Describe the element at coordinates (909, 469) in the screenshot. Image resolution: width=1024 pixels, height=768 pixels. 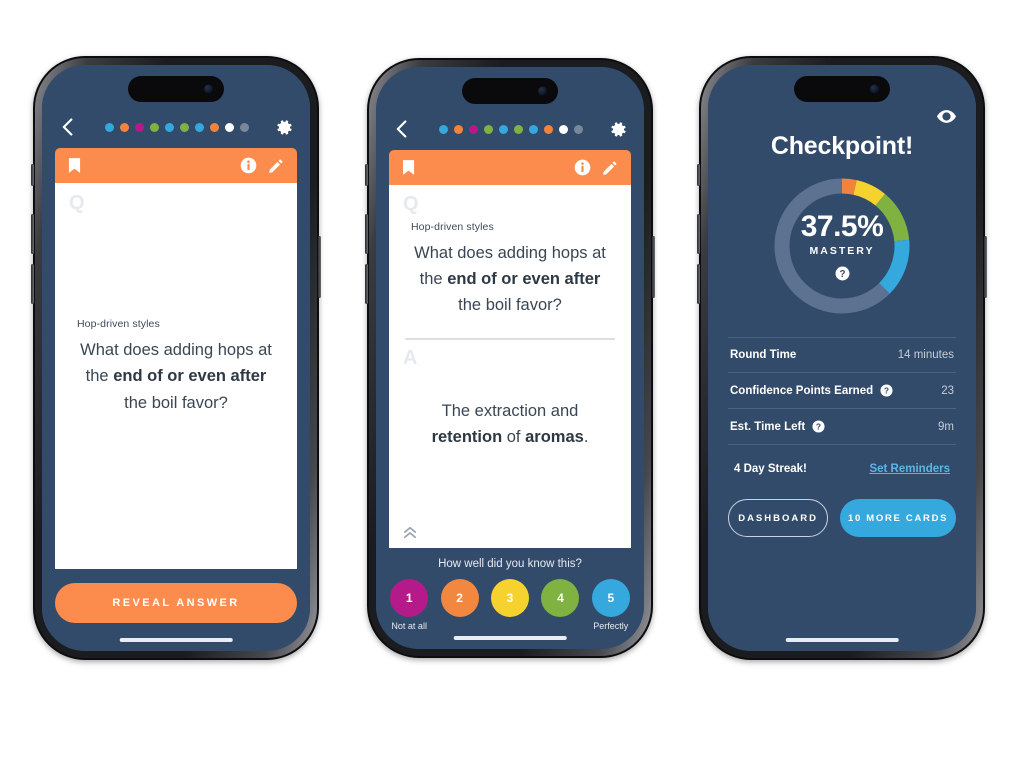
I see `set-reminders-link: Set Reminders` at that location.